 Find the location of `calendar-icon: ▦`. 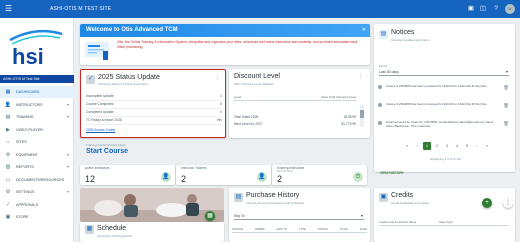

calendar-icon: ▦ is located at coordinates (89, 229).